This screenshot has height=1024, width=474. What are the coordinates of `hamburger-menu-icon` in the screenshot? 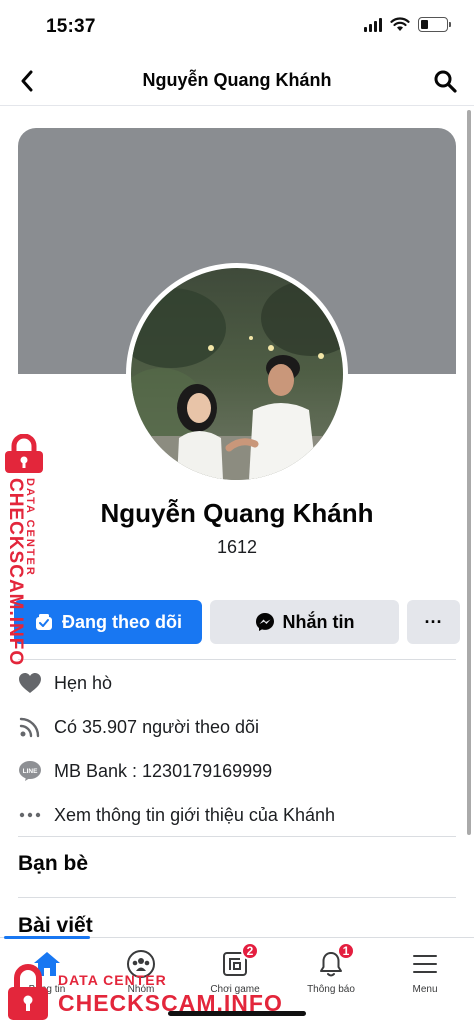 It's located at (425, 964).